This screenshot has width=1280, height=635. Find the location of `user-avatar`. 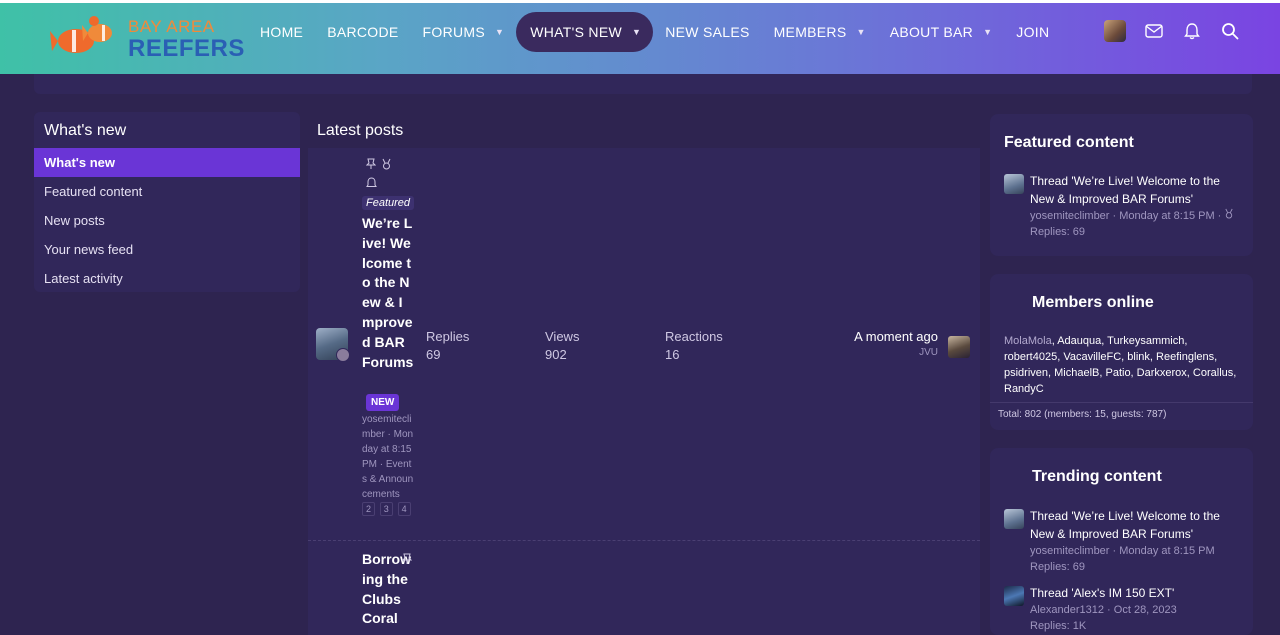

user-avatar is located at coordinates (1115, 31).